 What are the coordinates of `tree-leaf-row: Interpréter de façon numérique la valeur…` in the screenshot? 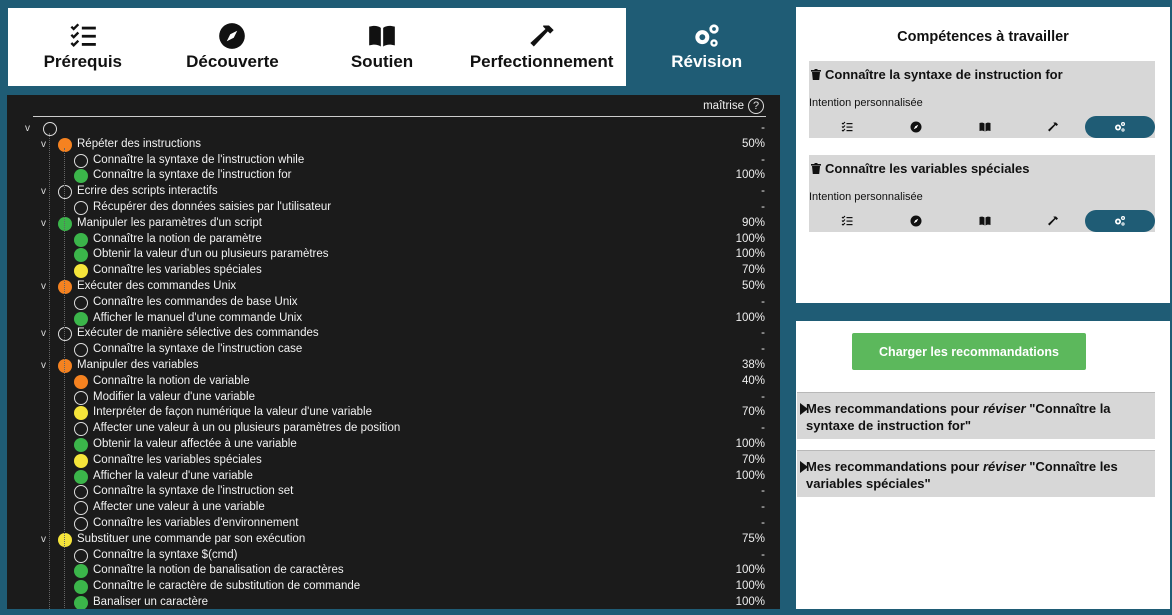 It's located at (393, 413).